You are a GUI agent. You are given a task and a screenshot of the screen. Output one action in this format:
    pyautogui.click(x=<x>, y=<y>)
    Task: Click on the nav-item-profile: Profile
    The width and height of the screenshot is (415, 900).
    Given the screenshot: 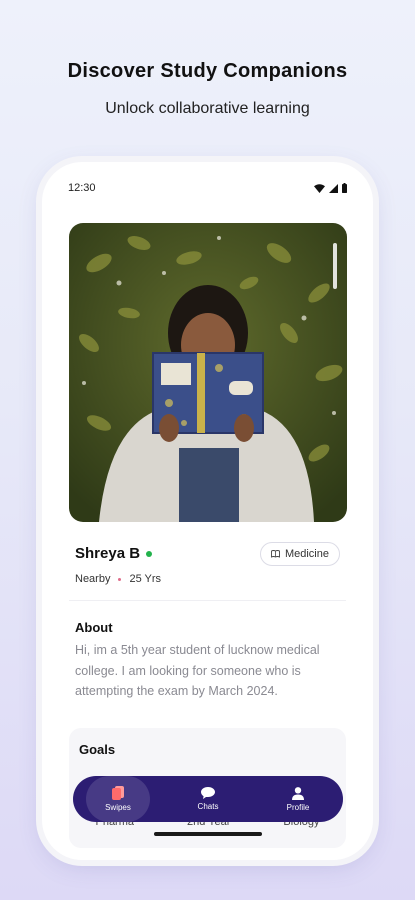 What is the action you would take?
    pyautogui.click(x=298, y=799)
    